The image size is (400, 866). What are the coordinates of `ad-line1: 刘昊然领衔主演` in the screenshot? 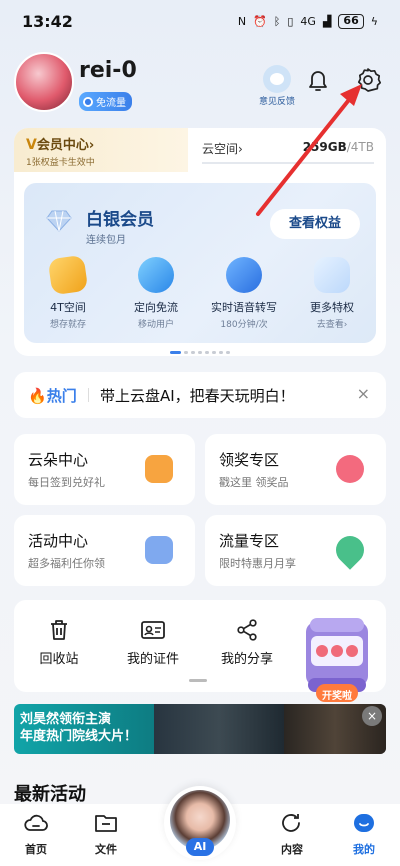 It's located at (66, 719).